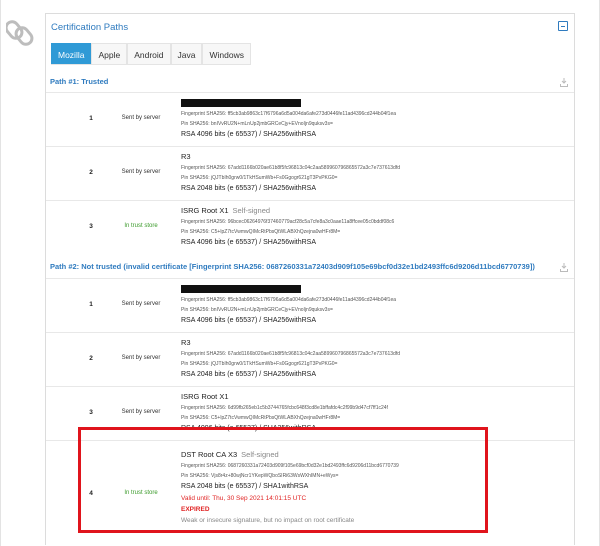 The image size is (600, 546). What do you see at coordinates (79, 81) in the screenshot?
I see `path-1-title: Path #1: Trusted` at bounding box center [79, 81].